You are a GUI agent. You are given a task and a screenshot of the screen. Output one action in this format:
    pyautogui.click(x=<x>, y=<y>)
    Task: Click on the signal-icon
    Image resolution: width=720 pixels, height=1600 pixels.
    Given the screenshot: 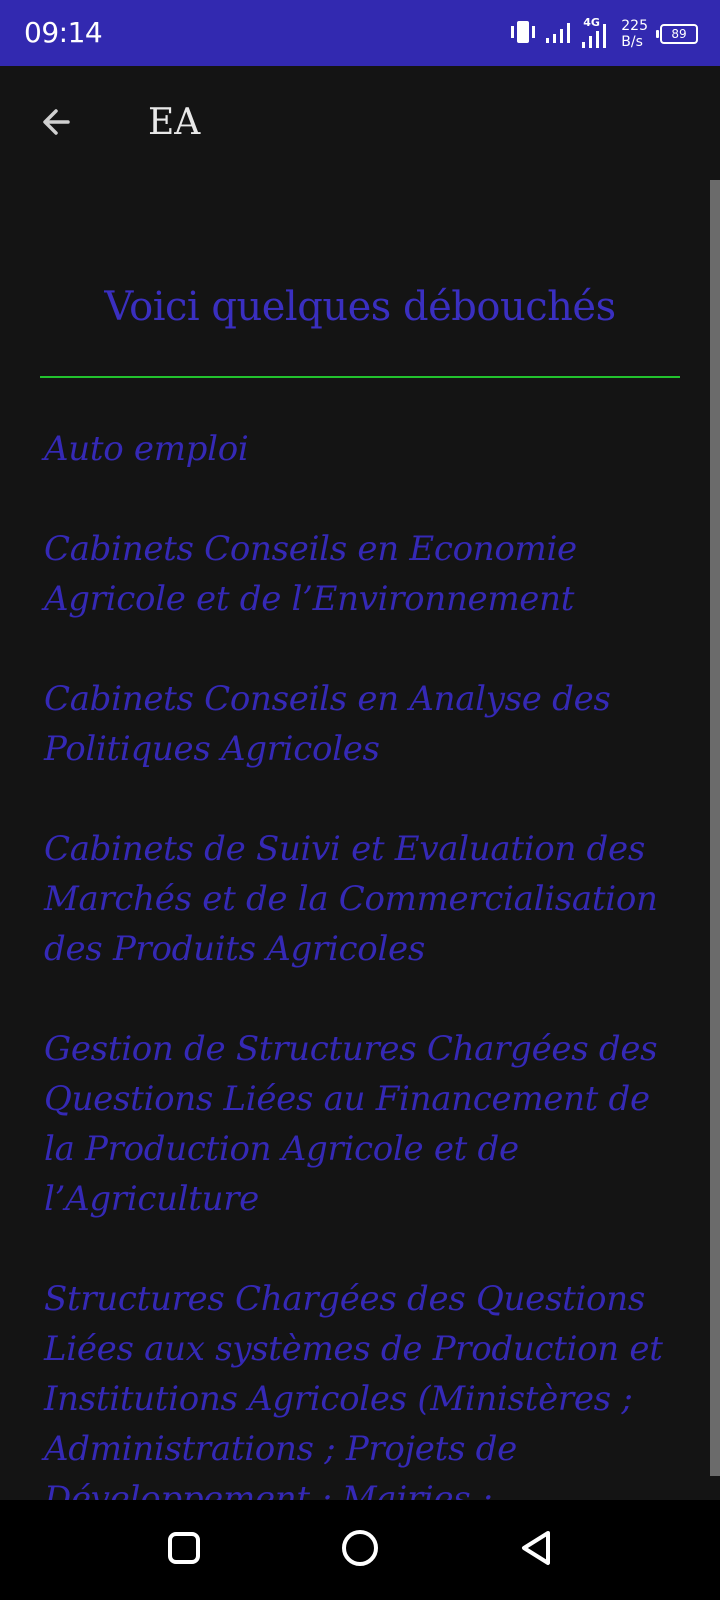 What is the action you would take?
    pyautogui.click(x=559, y=34)
    